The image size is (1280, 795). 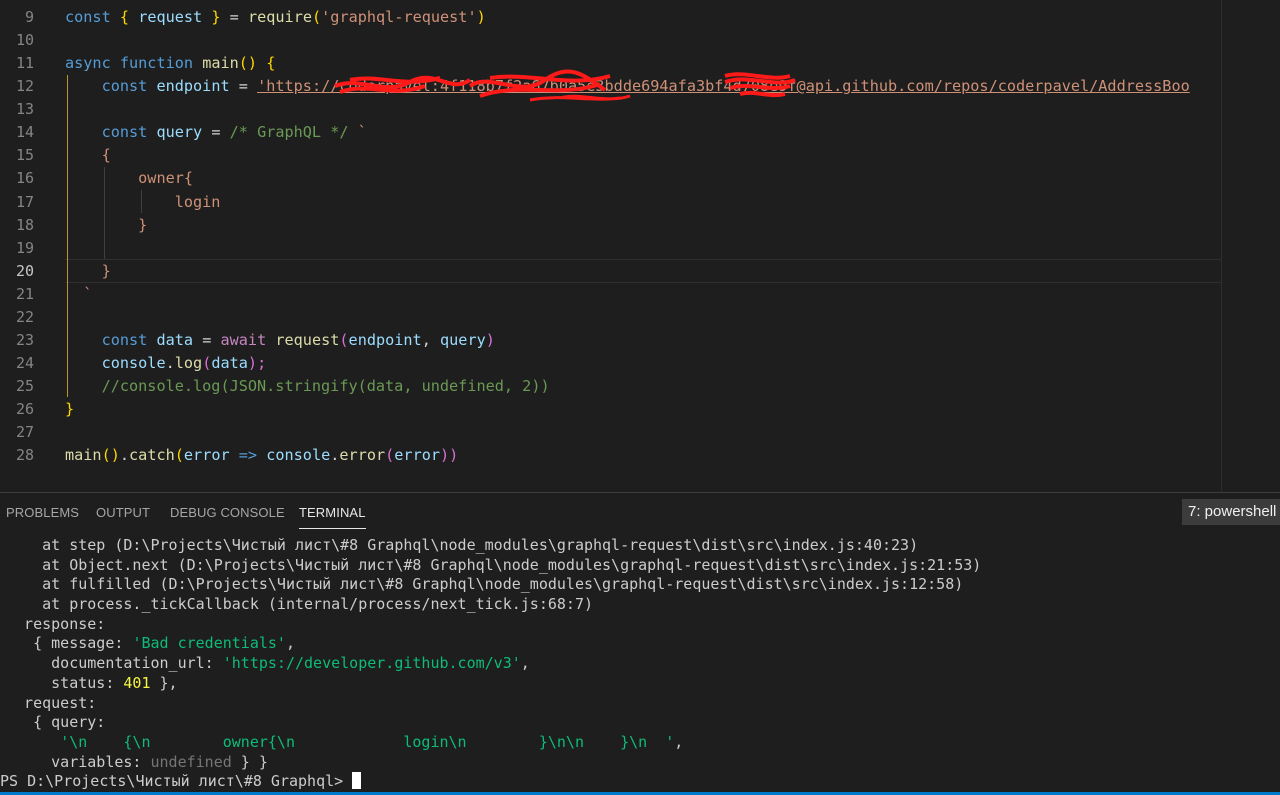 I want to click on line-number: 12, so click(x=24, y=86).